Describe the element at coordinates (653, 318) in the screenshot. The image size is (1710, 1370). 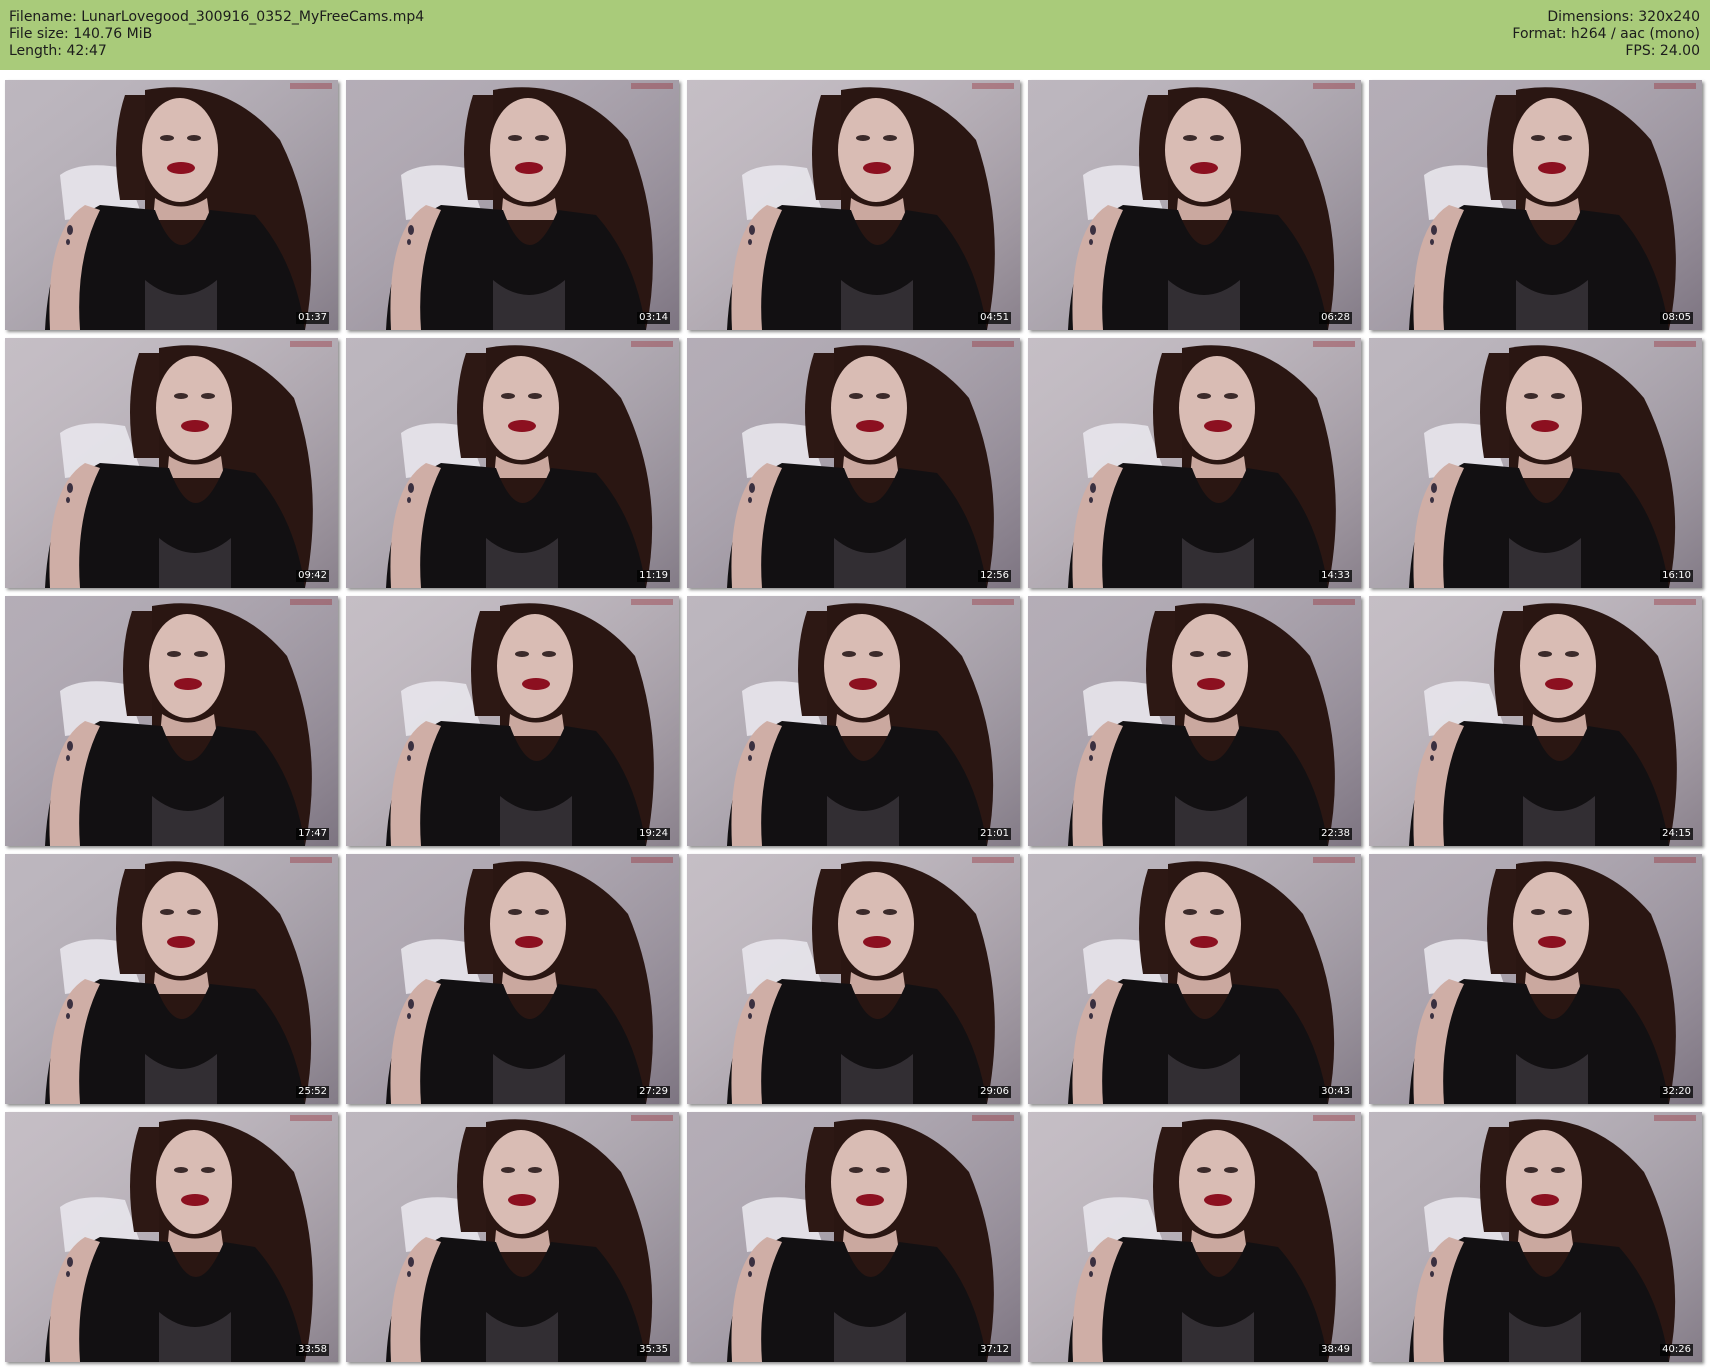
I see `frame-timestamp: 03:14` at that location.